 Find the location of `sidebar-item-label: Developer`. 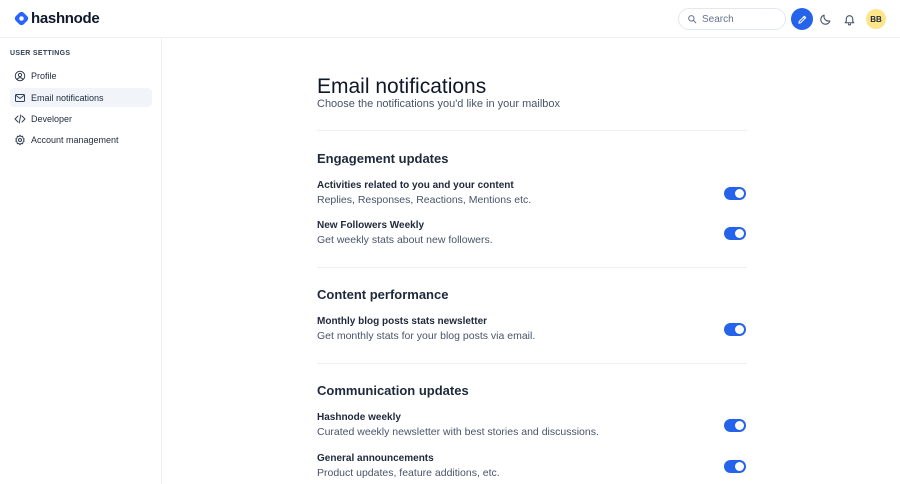

sidebar-item-label: Developer is located at coordinates (52, 118).